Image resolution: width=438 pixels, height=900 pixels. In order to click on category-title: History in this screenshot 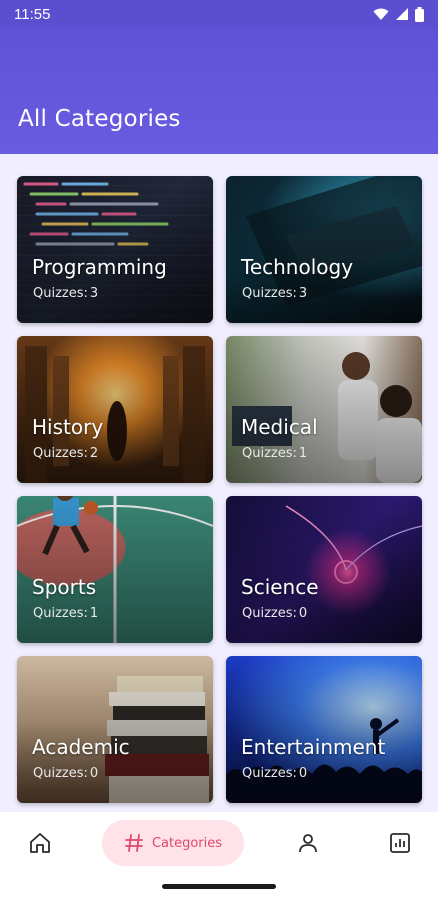, I will do `click(68, 427)`.